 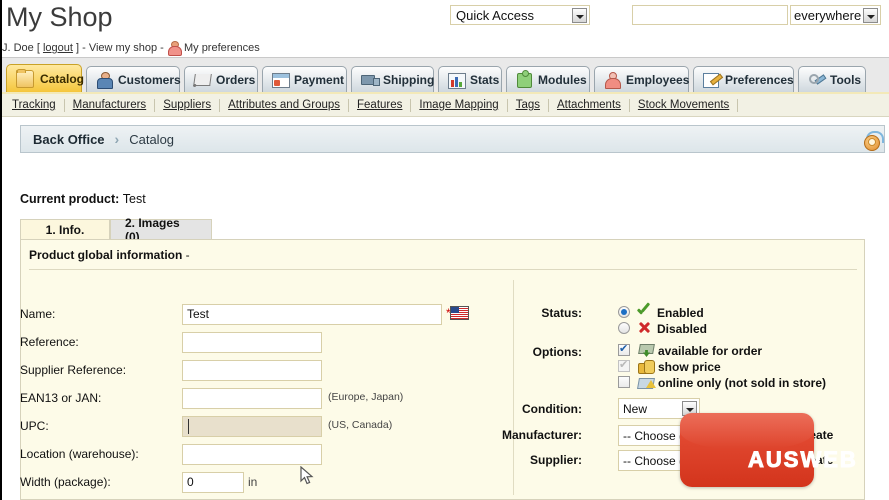 I want to click on divider, so click(x=738, y=105).